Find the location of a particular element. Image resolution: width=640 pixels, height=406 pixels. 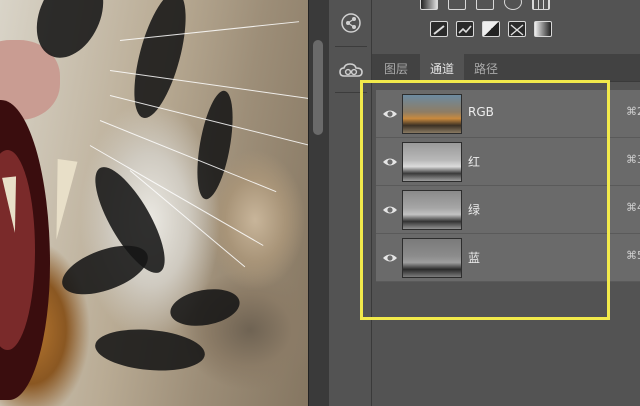

canvas-scrollbar is located at coordinates (318, 203).